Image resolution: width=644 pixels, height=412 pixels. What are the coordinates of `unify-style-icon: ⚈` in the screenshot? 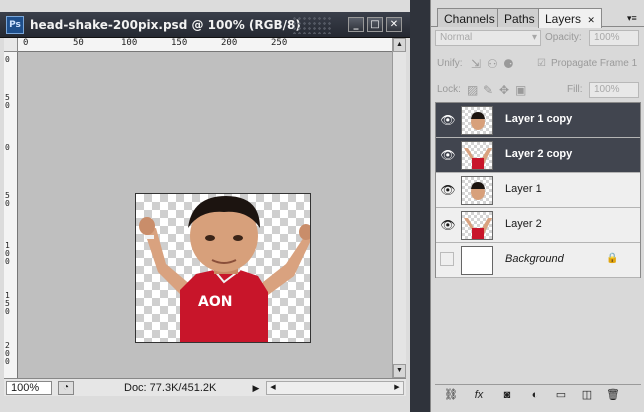 It's located at (508, 64).